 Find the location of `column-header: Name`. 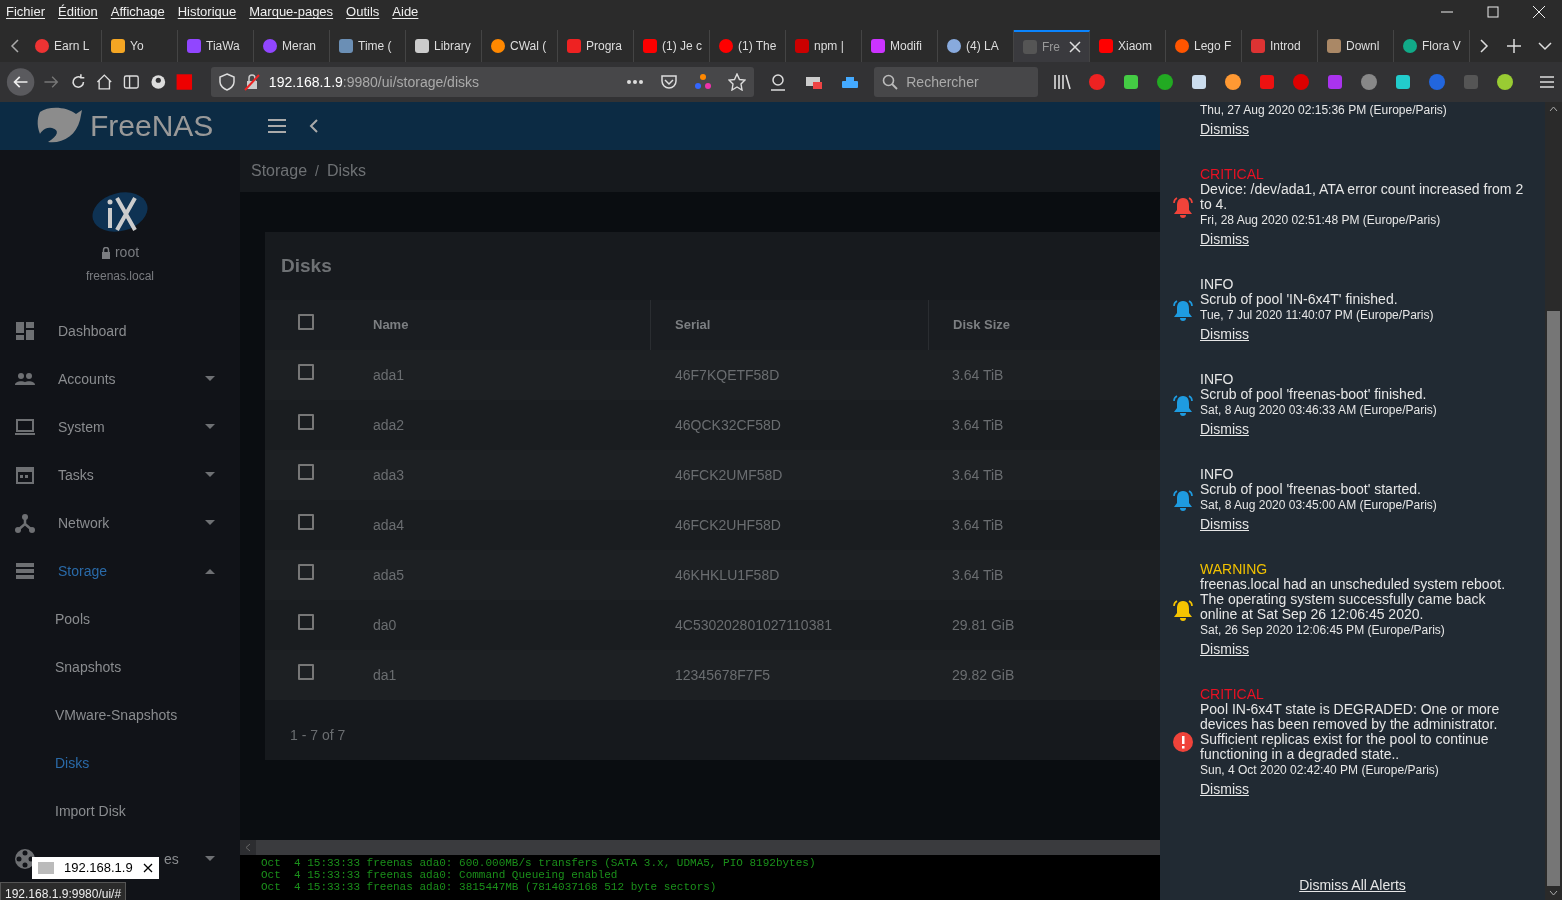

column-header: Name is located at coordinates (391, 325).